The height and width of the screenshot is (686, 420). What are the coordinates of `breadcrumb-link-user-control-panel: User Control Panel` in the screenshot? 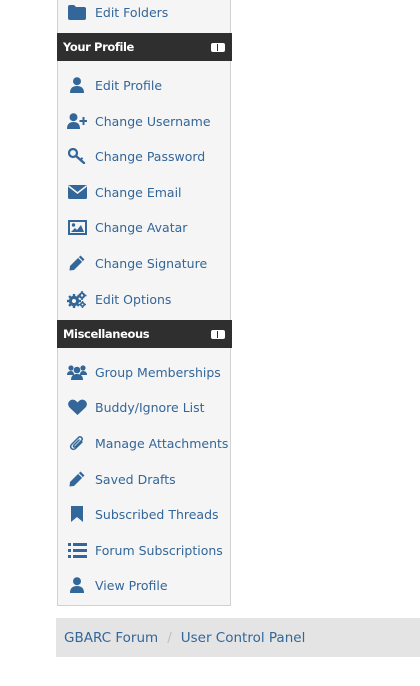 It's located at (243, 638).